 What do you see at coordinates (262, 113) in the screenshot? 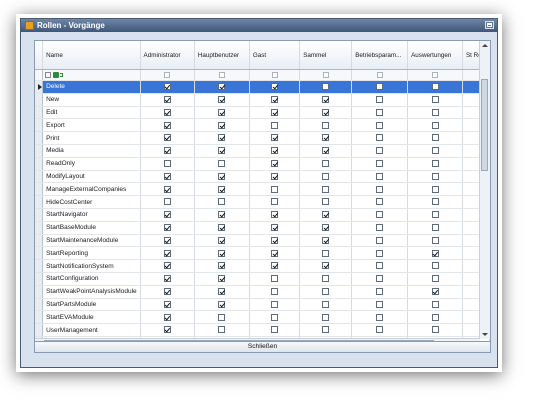
I see `table-row: Edit` at bounding box center [262, 113].